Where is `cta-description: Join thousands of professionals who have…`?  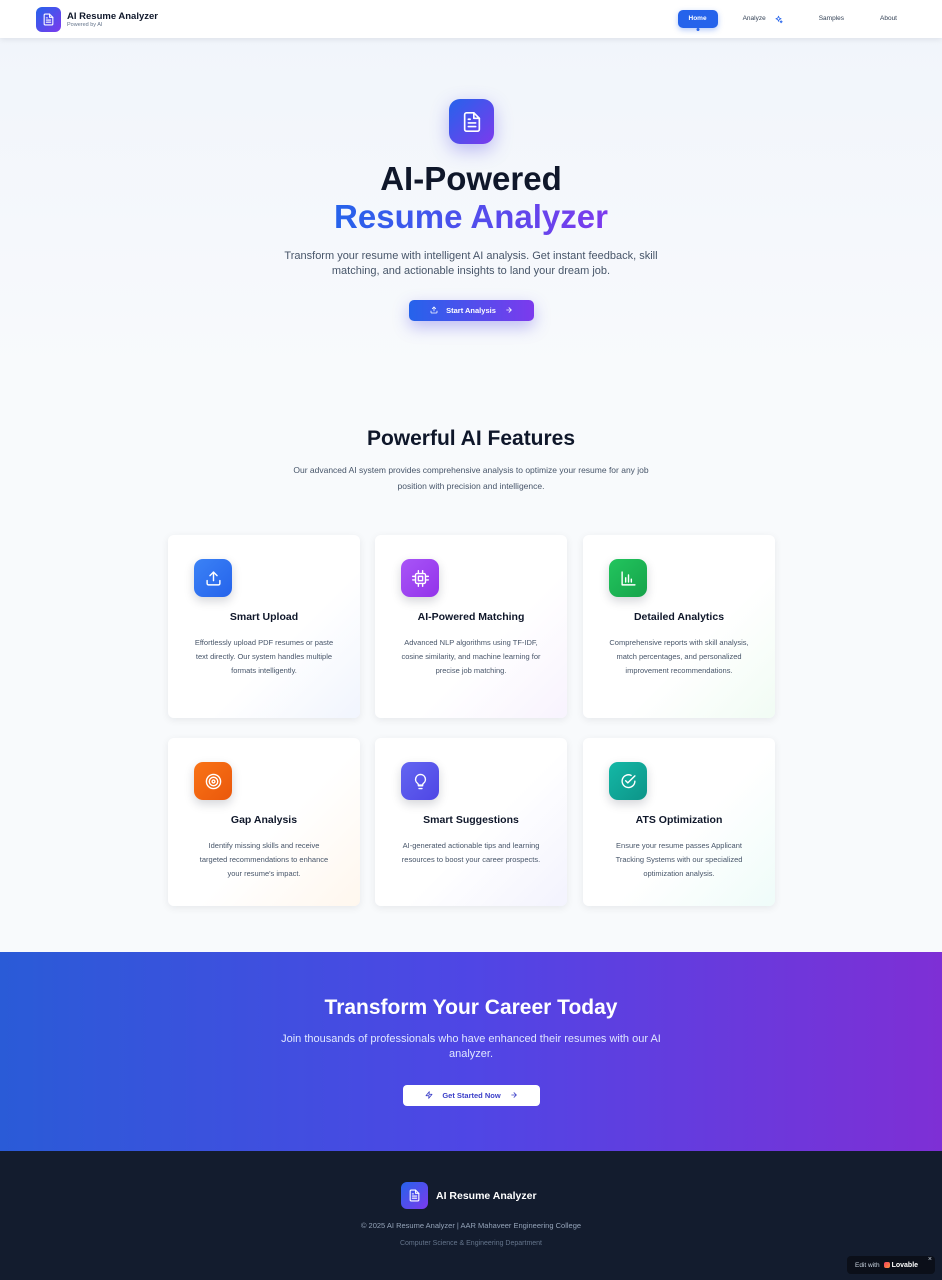
cta-description: Join thousands of professionals who have… is located at coordinates (471, 1046).